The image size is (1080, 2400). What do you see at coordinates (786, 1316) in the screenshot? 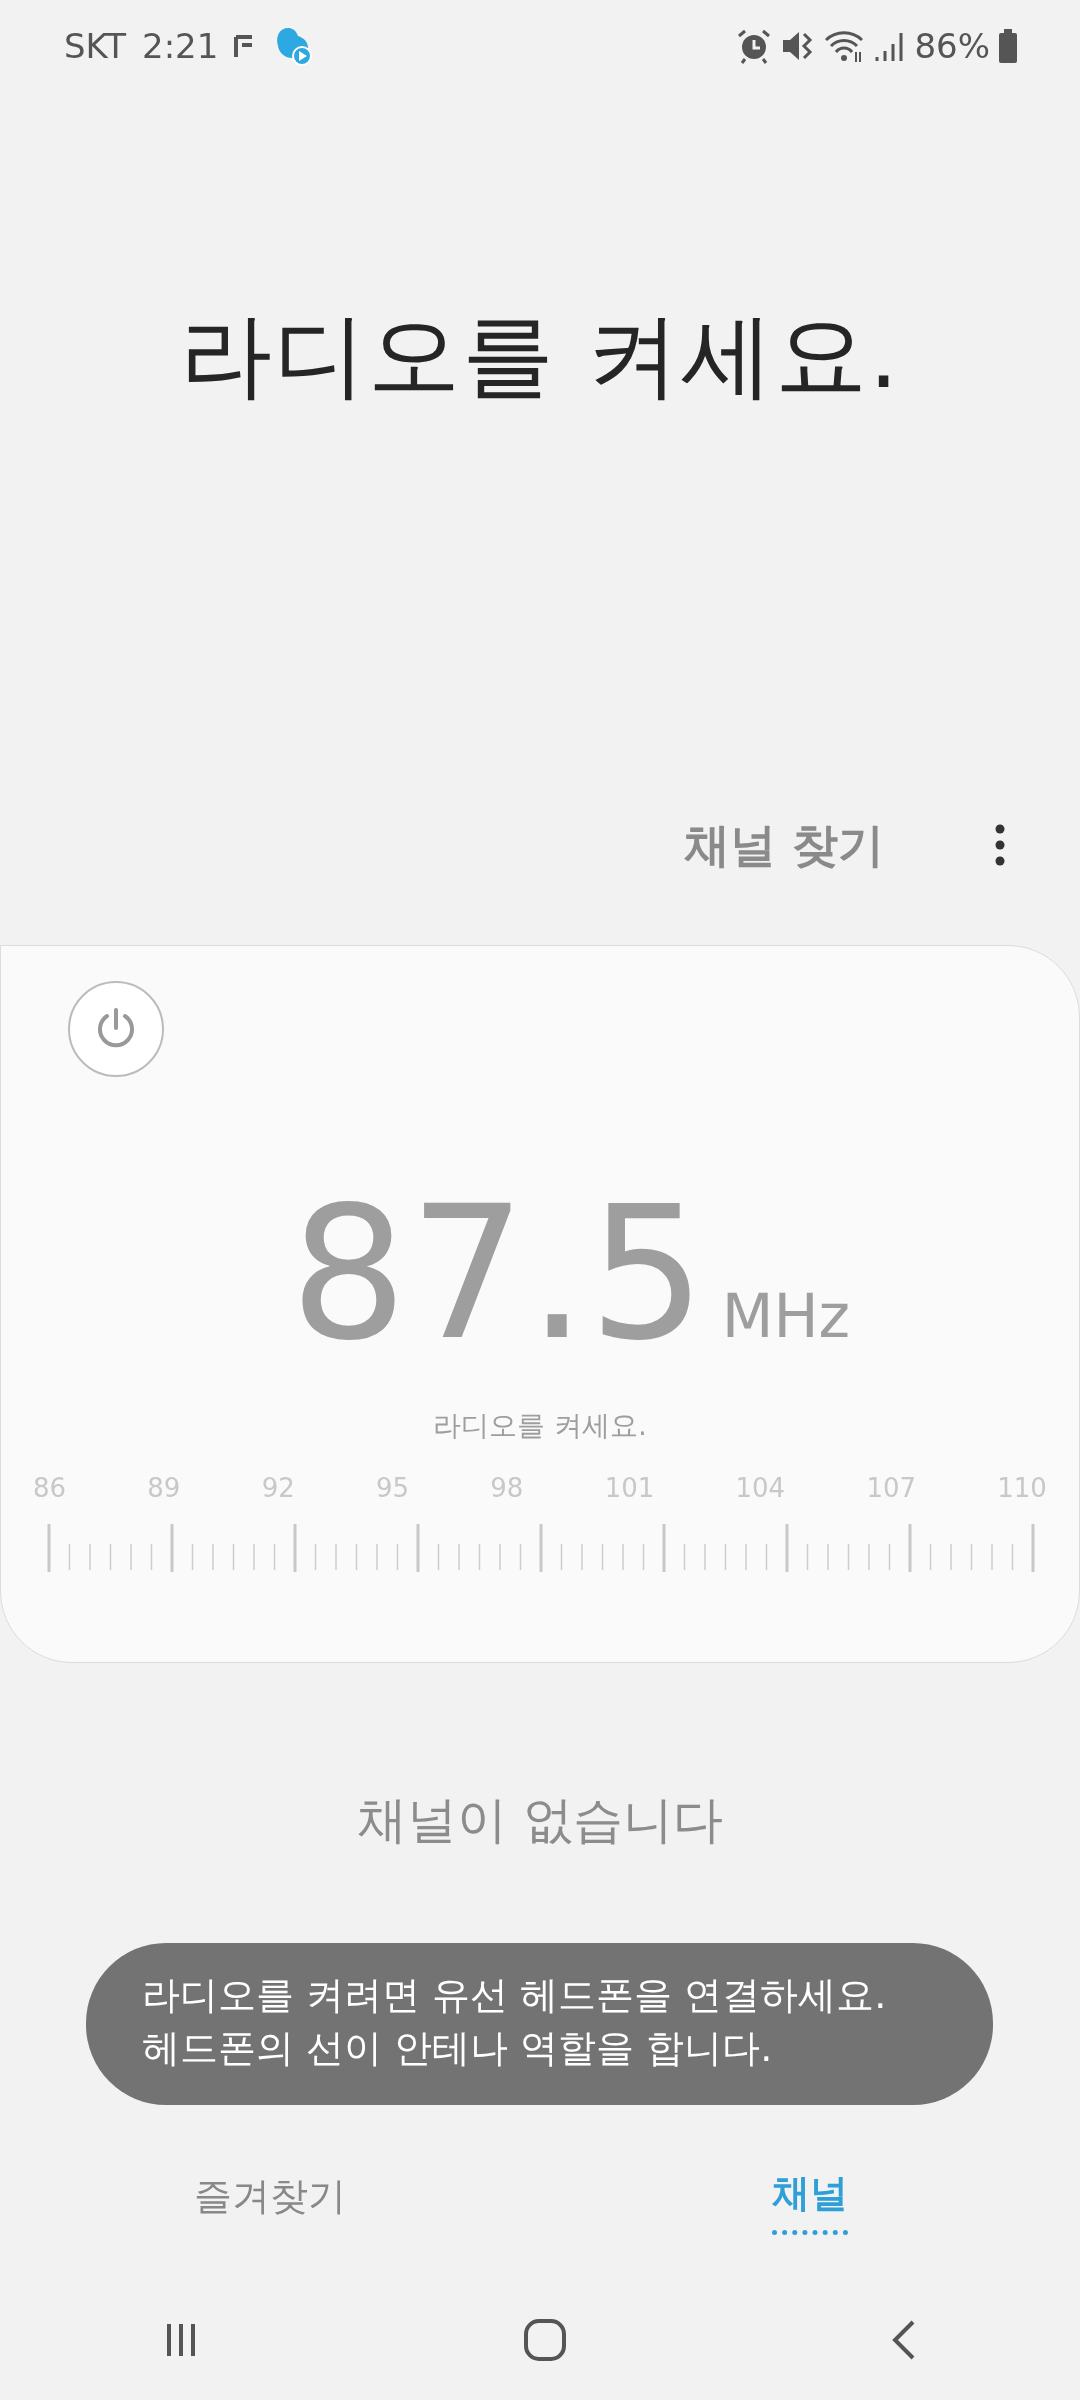
I see `frequency-unit: MHz` at bounding box center [786, 1316].